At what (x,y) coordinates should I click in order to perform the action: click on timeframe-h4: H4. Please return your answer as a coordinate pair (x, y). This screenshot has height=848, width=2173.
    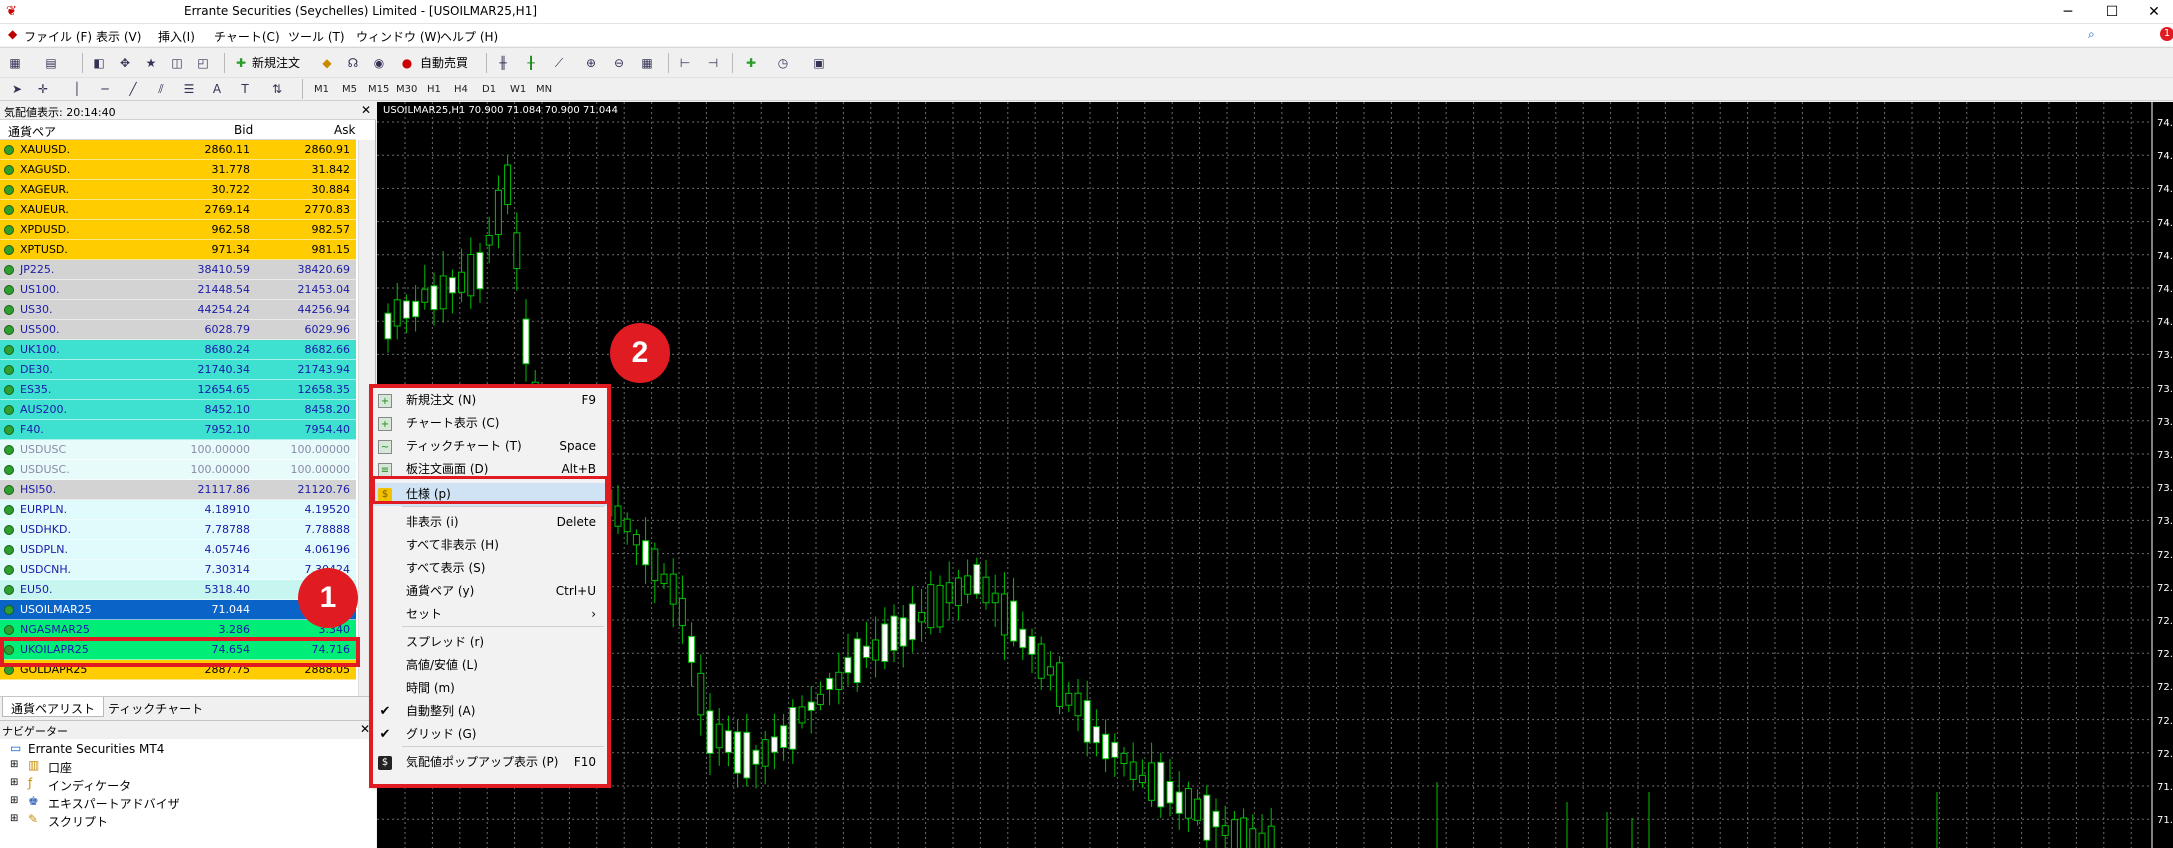
    Looking at the image, I should click on (461, 90).